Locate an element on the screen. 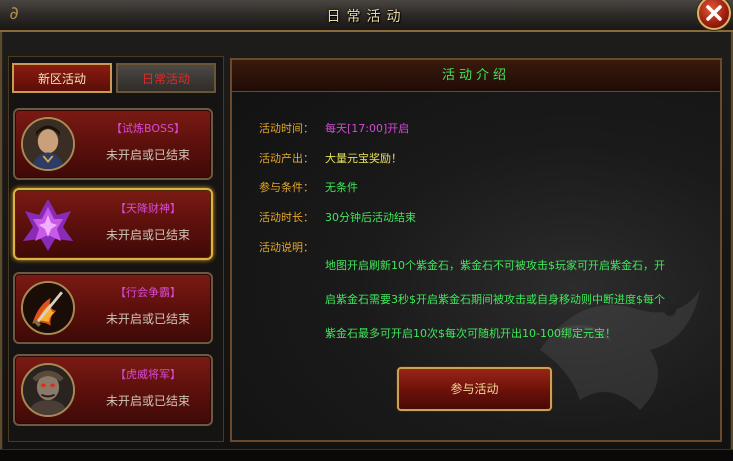 The height and width of the screenshot is (461, 733). armored-general-icon is located at coordinates (48, 390).